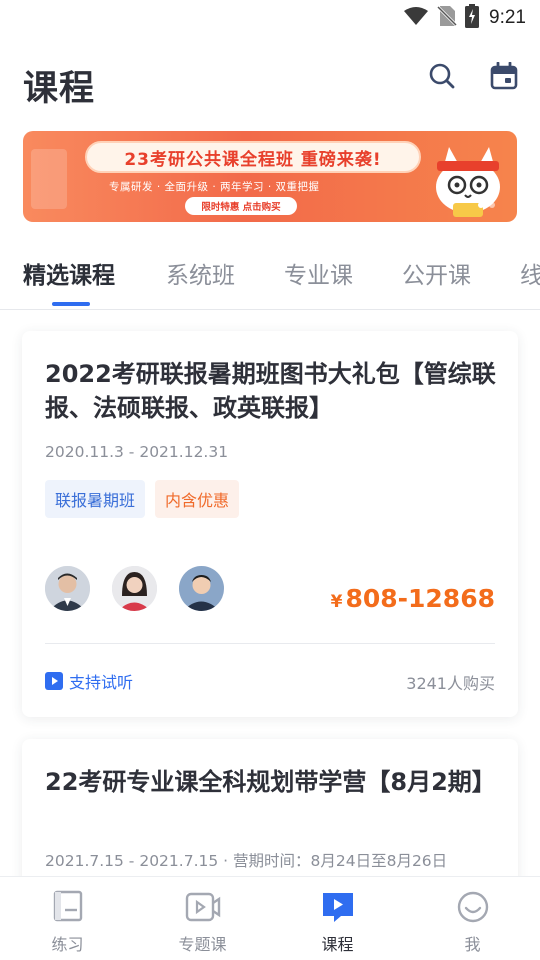  I want to click on course-title: 2022考研联报暑期班图书大礼包【管综联报、法硕联报、政英联报】, so click(270, 391).